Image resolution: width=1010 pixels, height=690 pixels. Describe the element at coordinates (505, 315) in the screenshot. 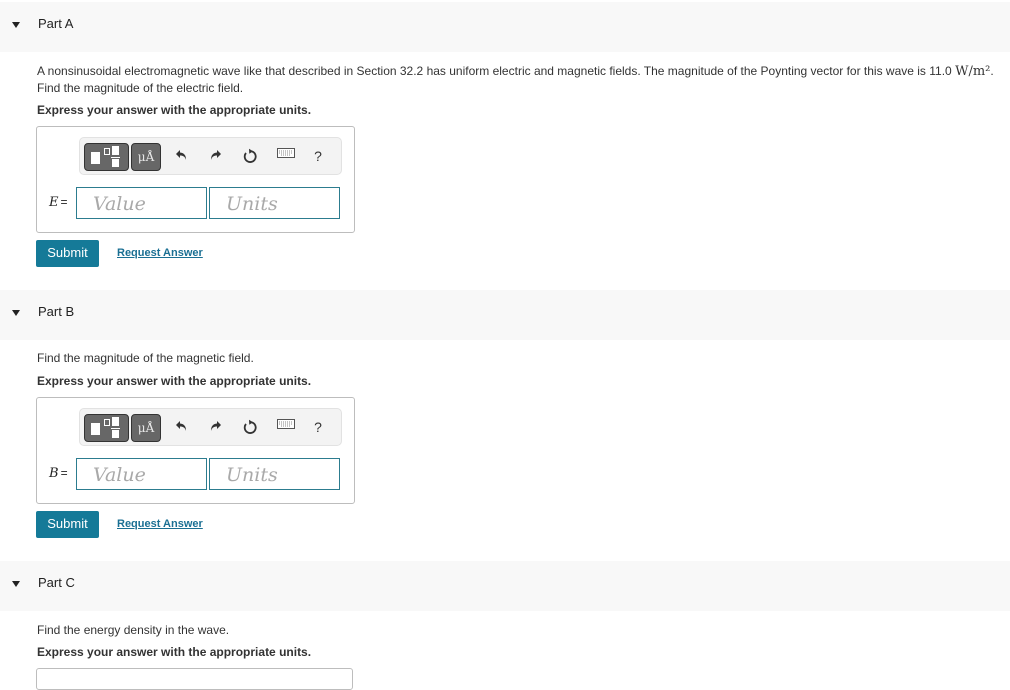

I see `part-b-header: Part B` at that location.